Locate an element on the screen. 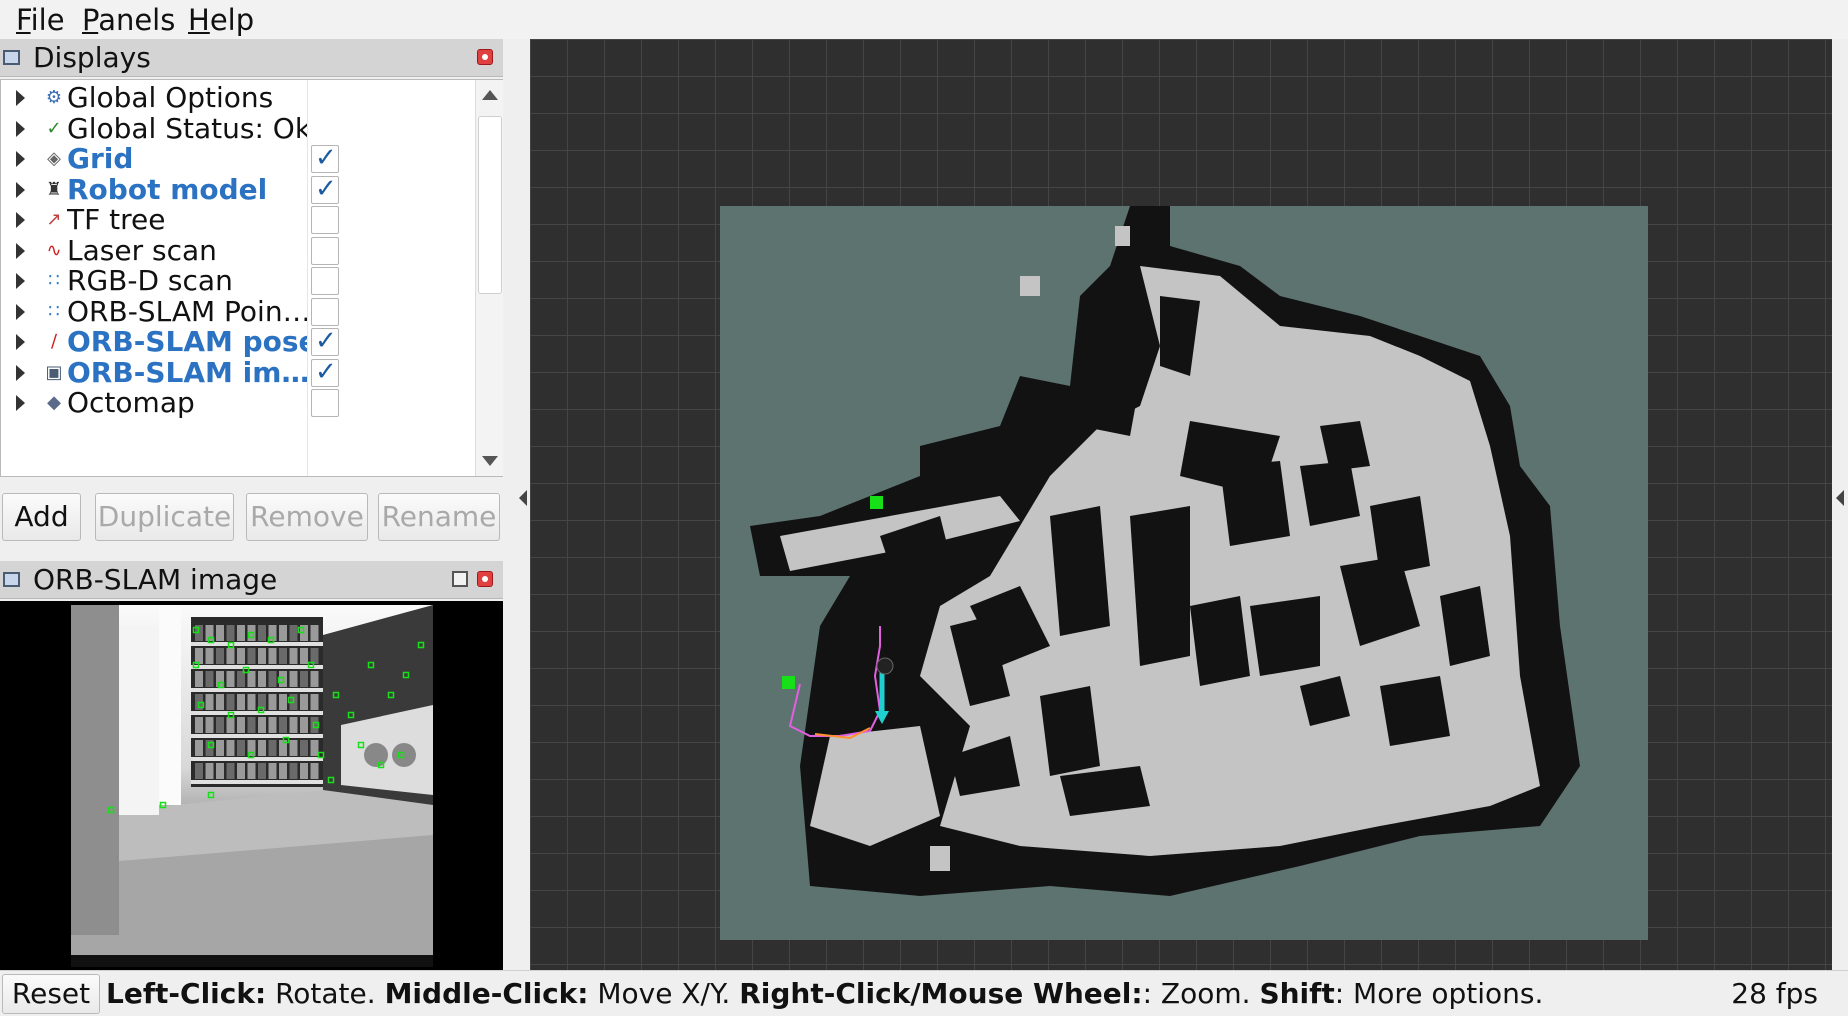  image-panel-title: ORB-SLAM image is located at coordinates (155, 579).